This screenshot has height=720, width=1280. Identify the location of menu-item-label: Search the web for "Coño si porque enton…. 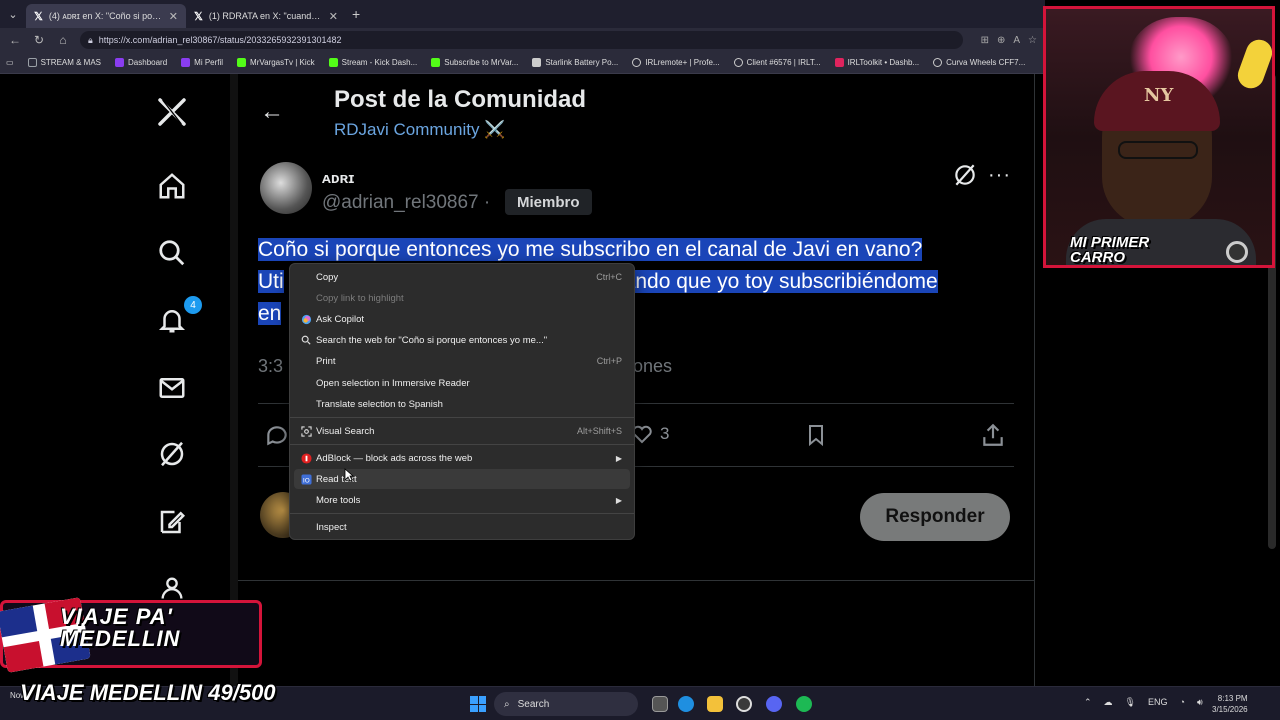
(432, 340).